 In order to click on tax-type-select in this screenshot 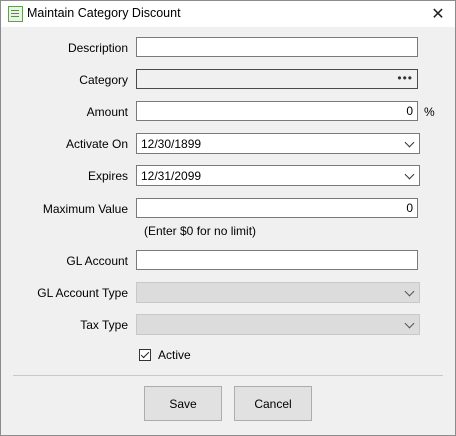, I will do `click(278, 324)`.